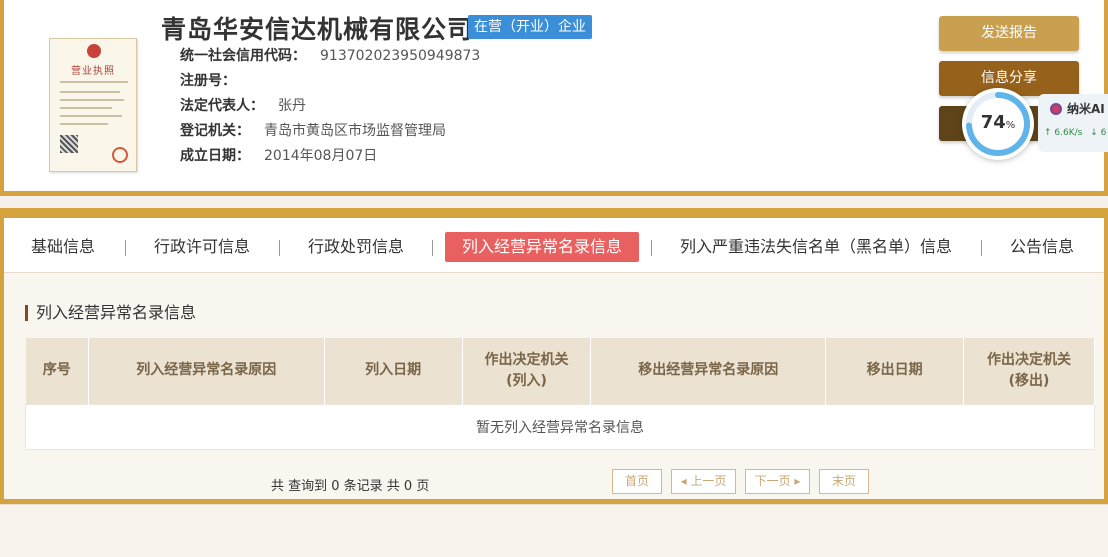  What do you see at coordinates (1098, 133) in the screenshot?
I see `download-speed: ↓ 6` at bounding box center [1098, 133].